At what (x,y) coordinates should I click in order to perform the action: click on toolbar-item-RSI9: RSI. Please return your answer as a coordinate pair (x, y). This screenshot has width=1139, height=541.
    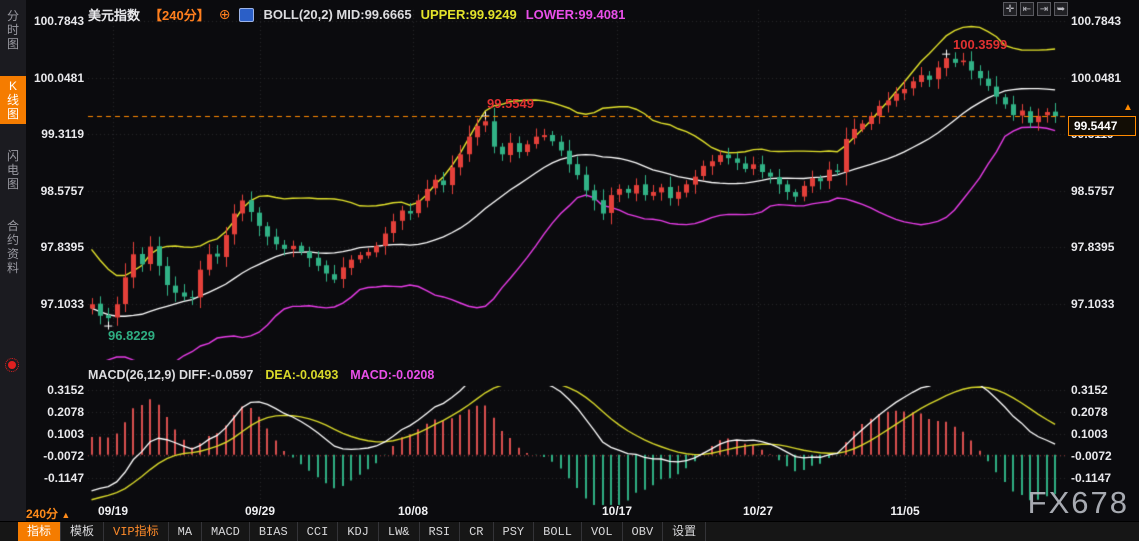
    Looking at the image, I should click on (440, 531).